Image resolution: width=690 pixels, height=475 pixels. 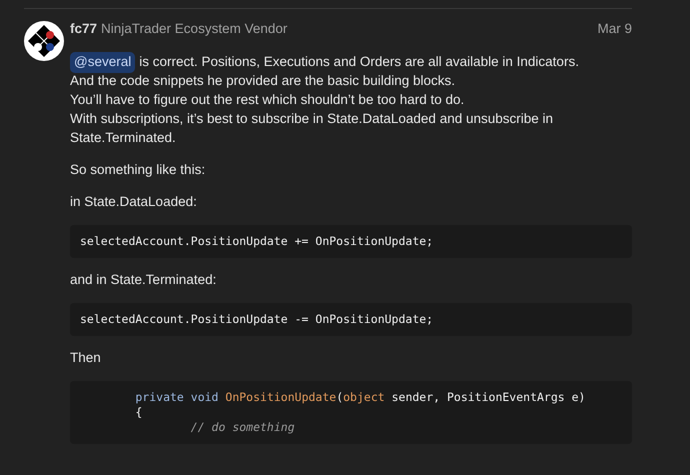 What do you see at coordinates (143, 280) in the screenshot?
I see `body-text: and in State.Terminated:` at bounding box center [143, 280].